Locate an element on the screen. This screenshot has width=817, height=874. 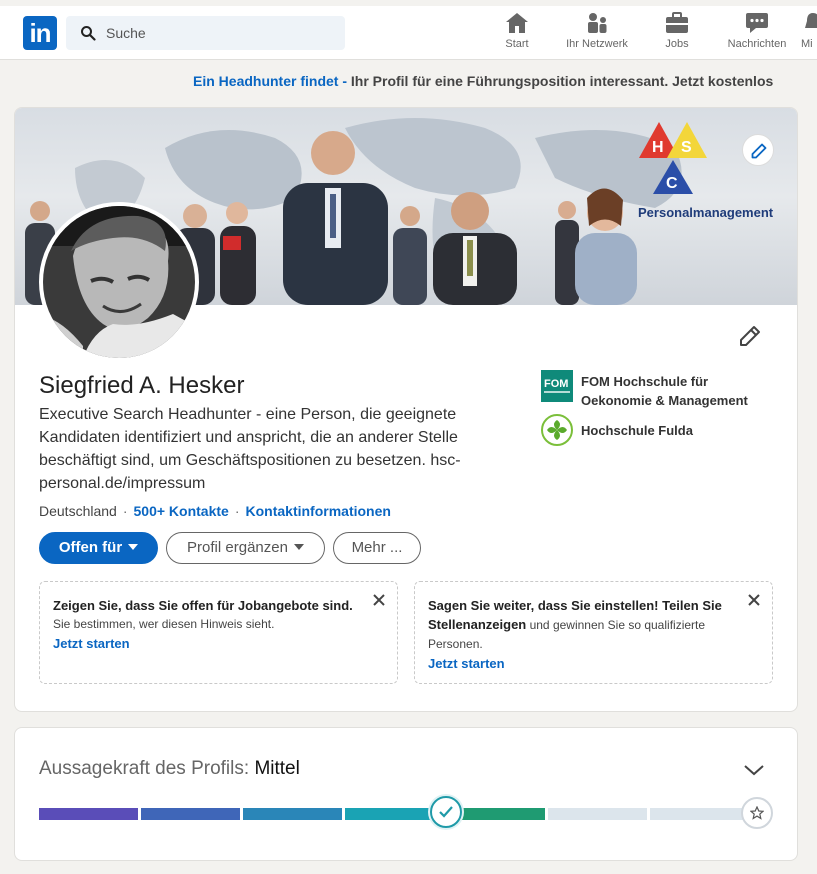
messaging-icon is located at coordinates (757, 23).